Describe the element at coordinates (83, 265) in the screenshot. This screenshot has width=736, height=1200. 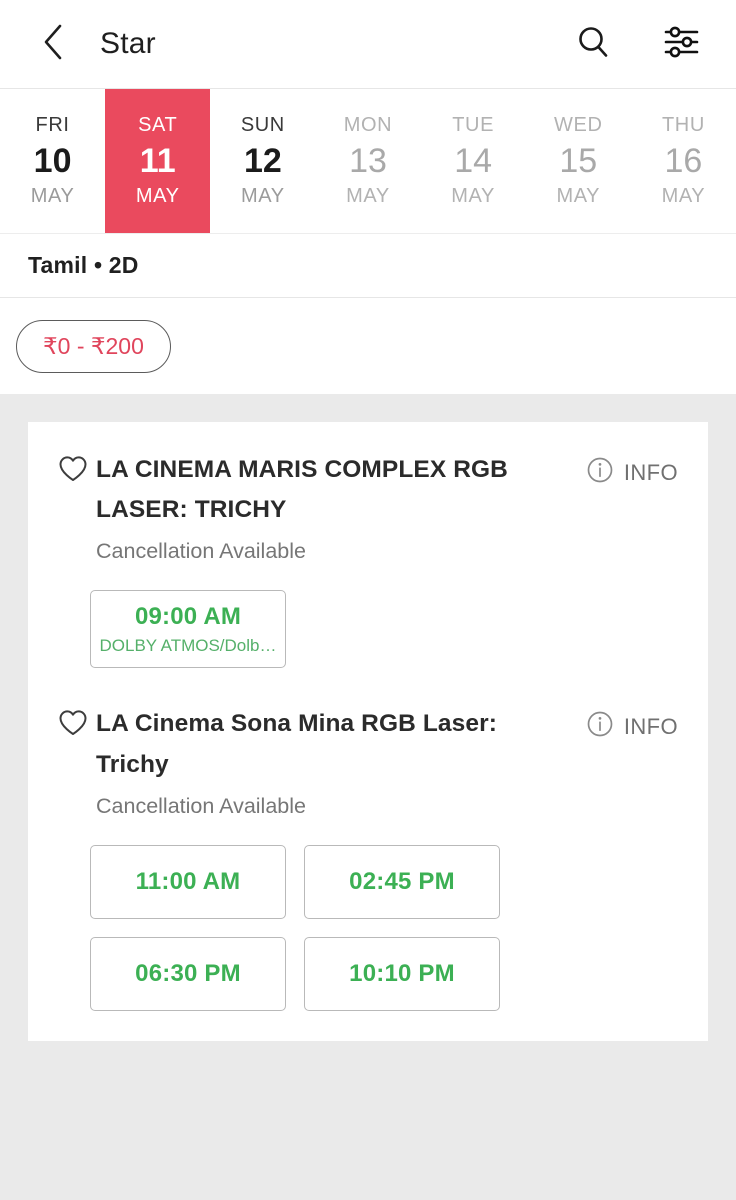
I see `language-format-label: Tamil • 2D` at that location.